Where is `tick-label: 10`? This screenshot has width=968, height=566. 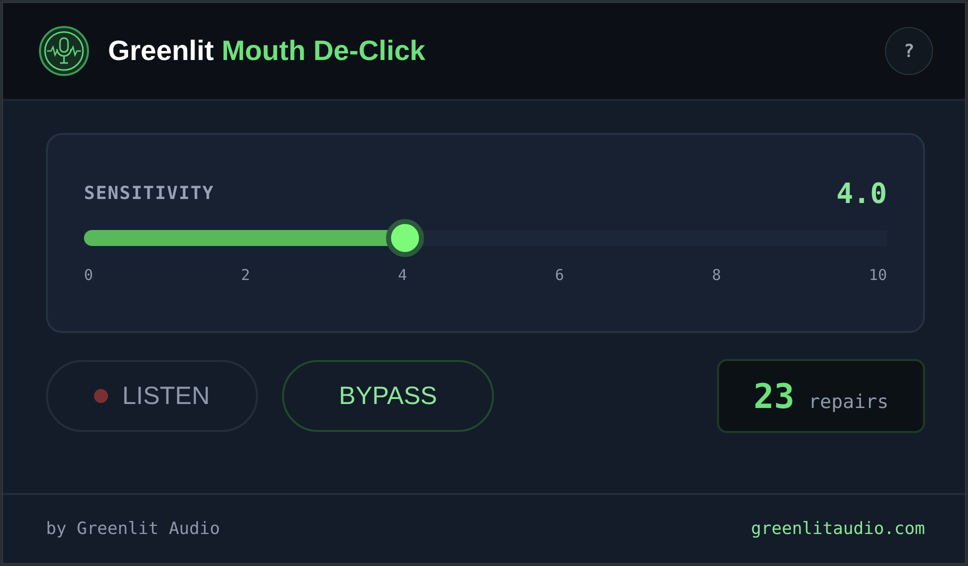 tick-label: 10 is located at coordinates (877, 275).